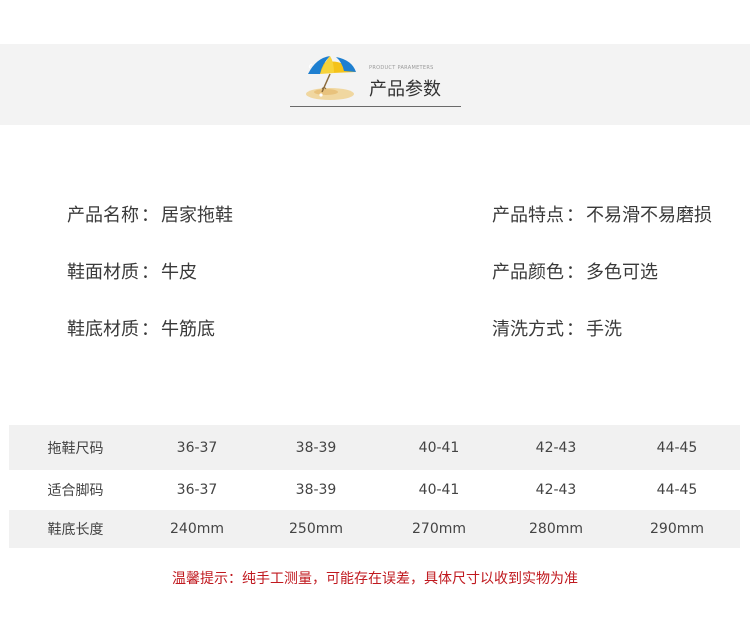  I want to click on param-washing: 清洗方式：手洗, so click(557, 328).